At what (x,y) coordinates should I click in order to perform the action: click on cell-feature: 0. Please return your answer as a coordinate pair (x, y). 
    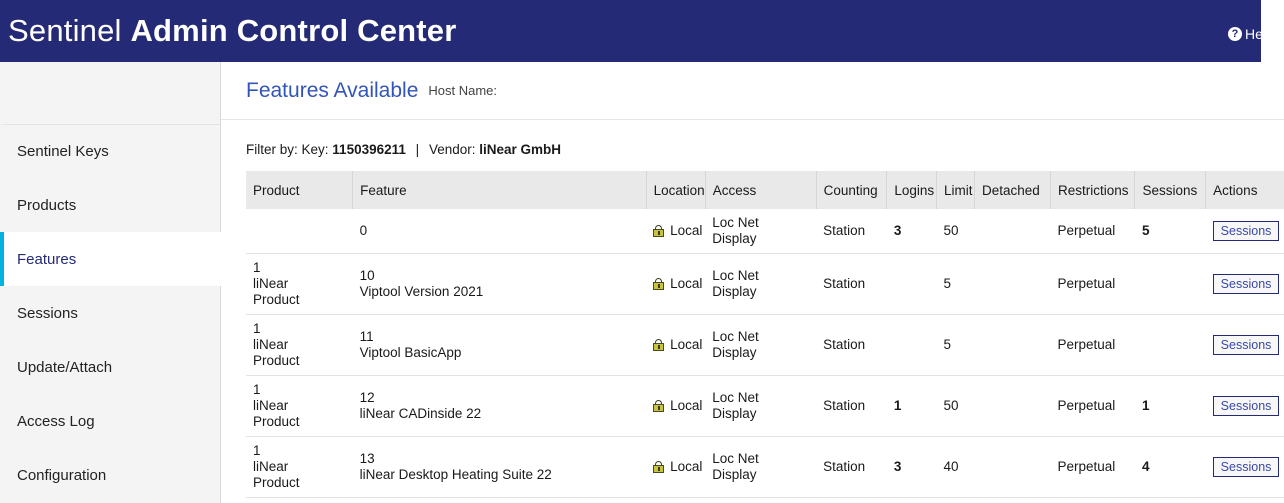
    Looking at the image, I should click on (499, 231).